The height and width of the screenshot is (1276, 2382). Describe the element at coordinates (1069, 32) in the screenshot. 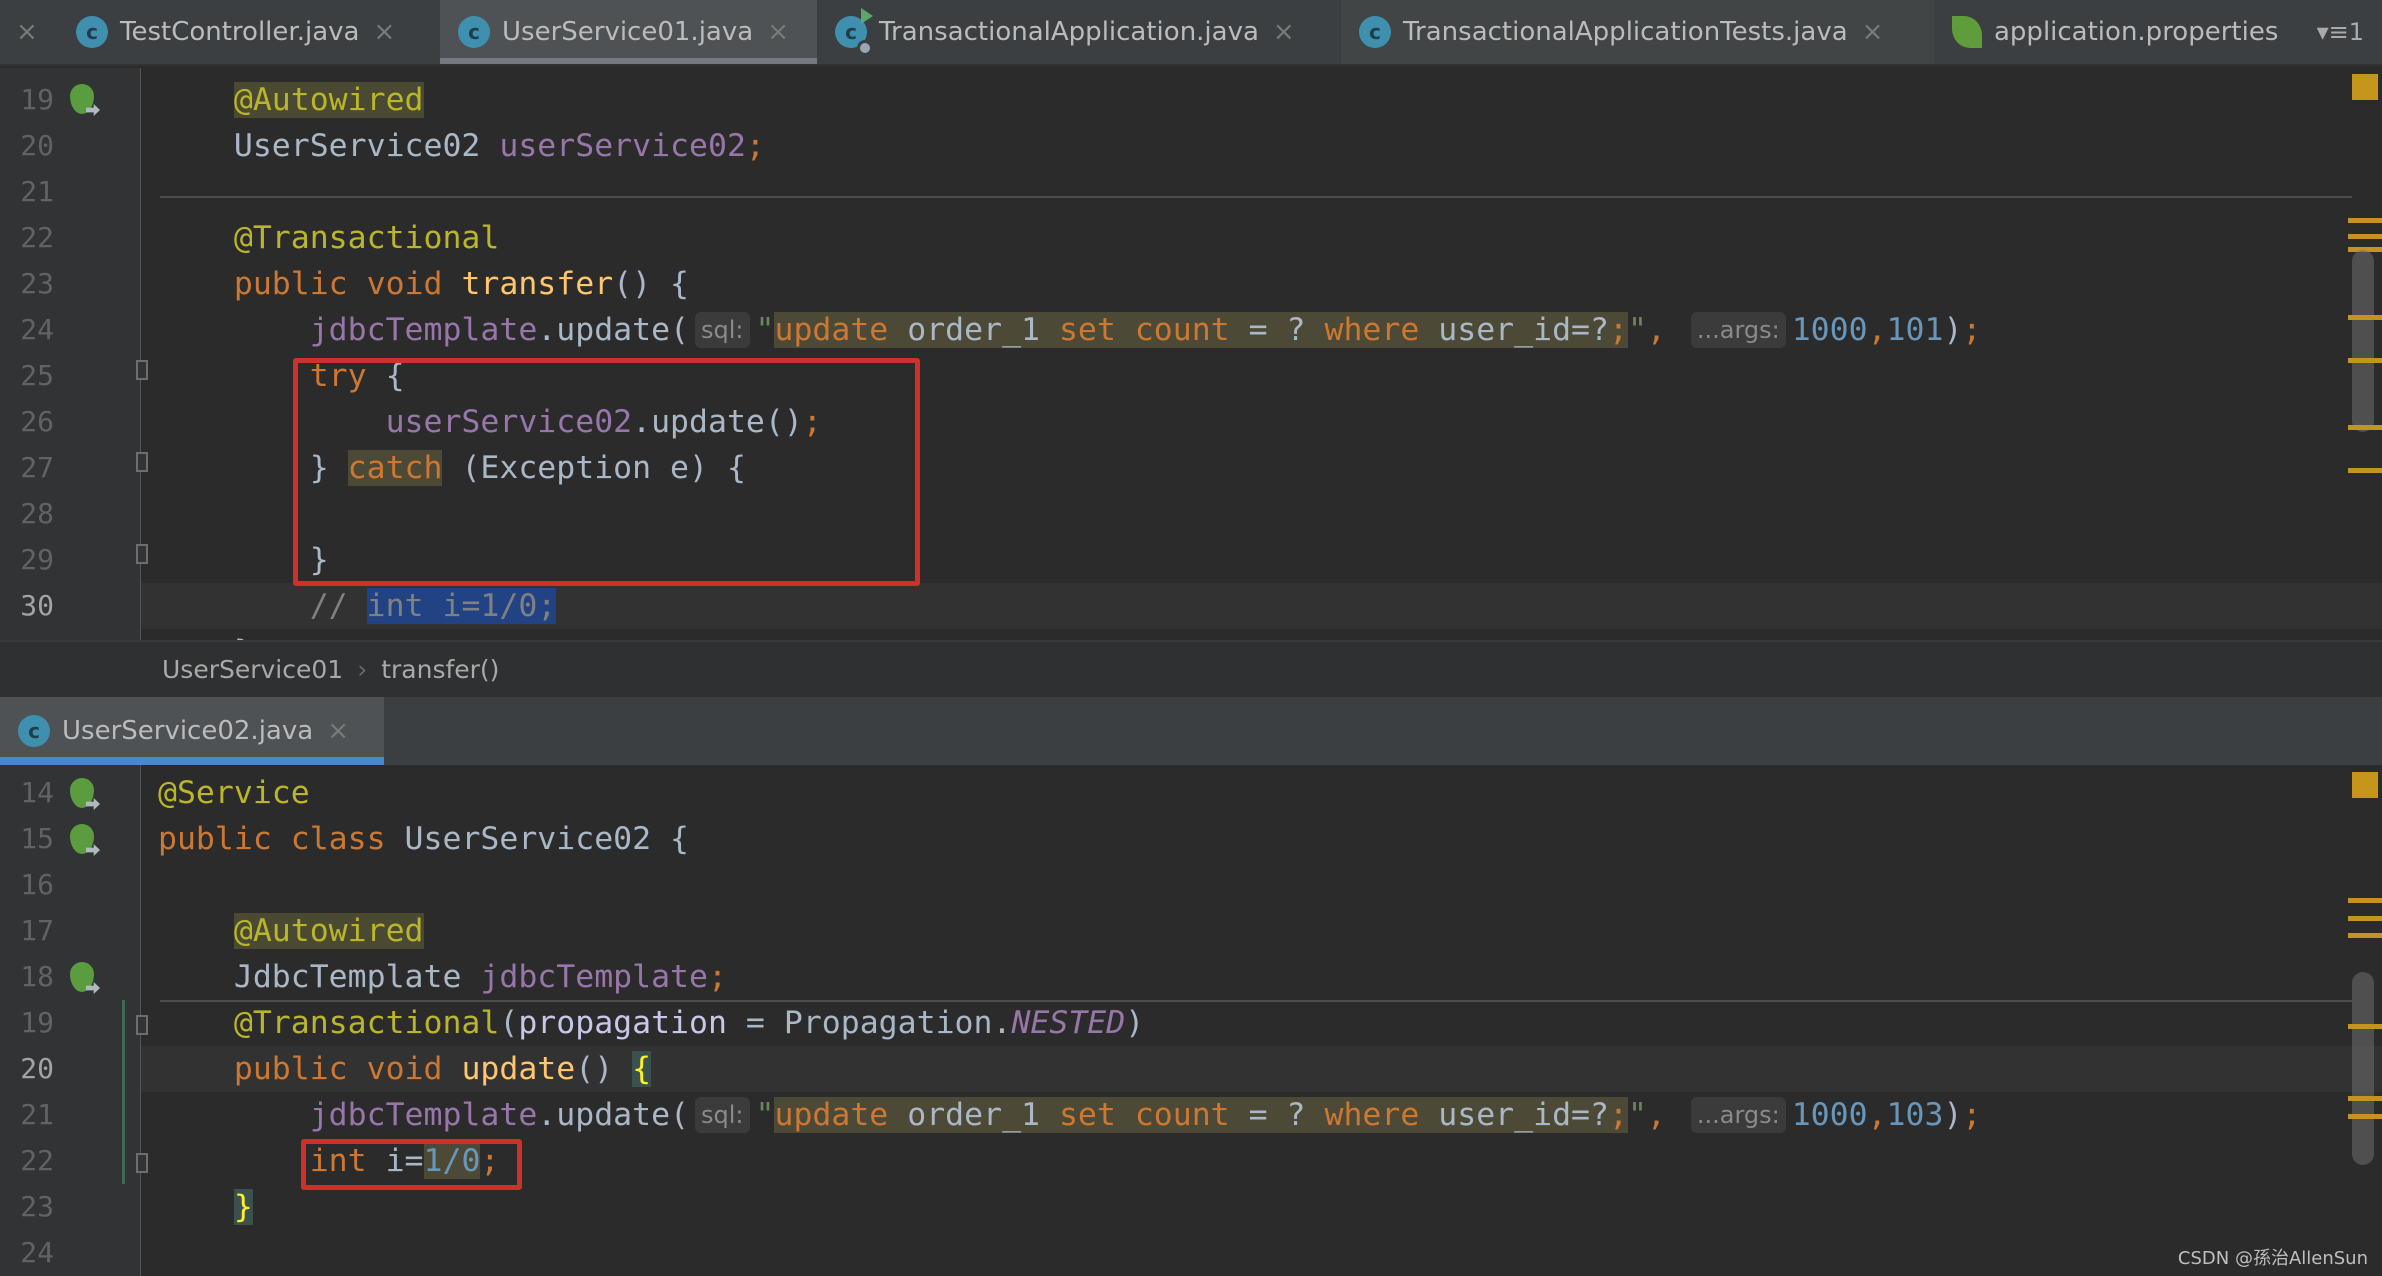

I see `tab-label: TransactionalApplication.java` at that location.